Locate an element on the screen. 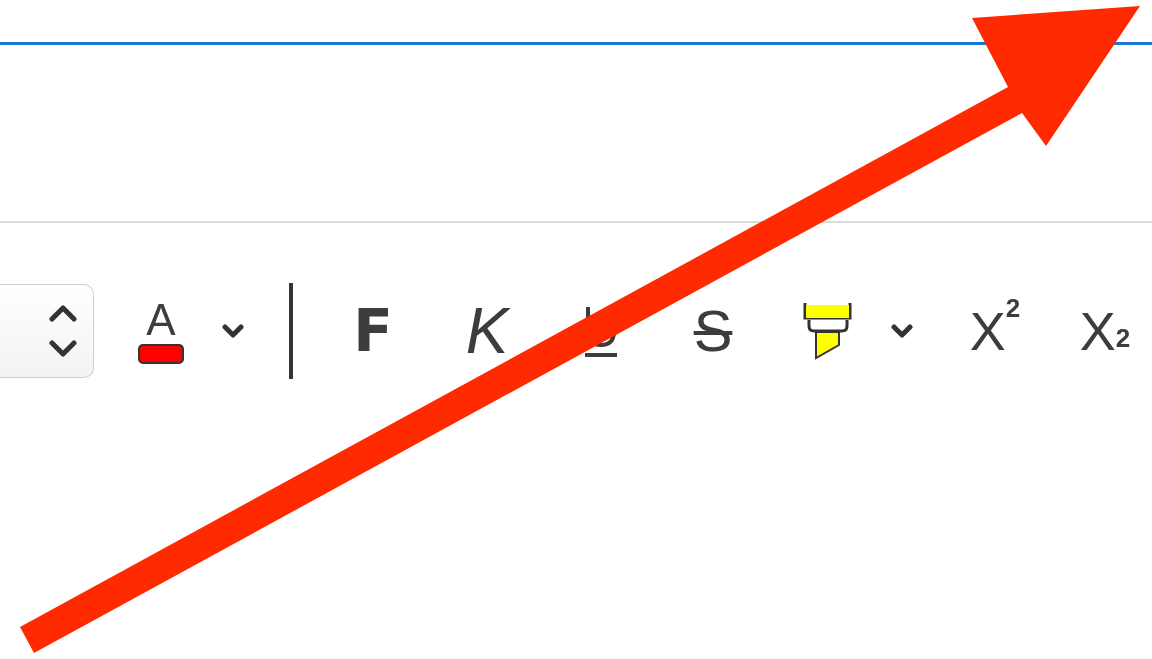 The width and height of the screenshot is (1152, 659). italic-button: K is located at coordinates (487, 331).